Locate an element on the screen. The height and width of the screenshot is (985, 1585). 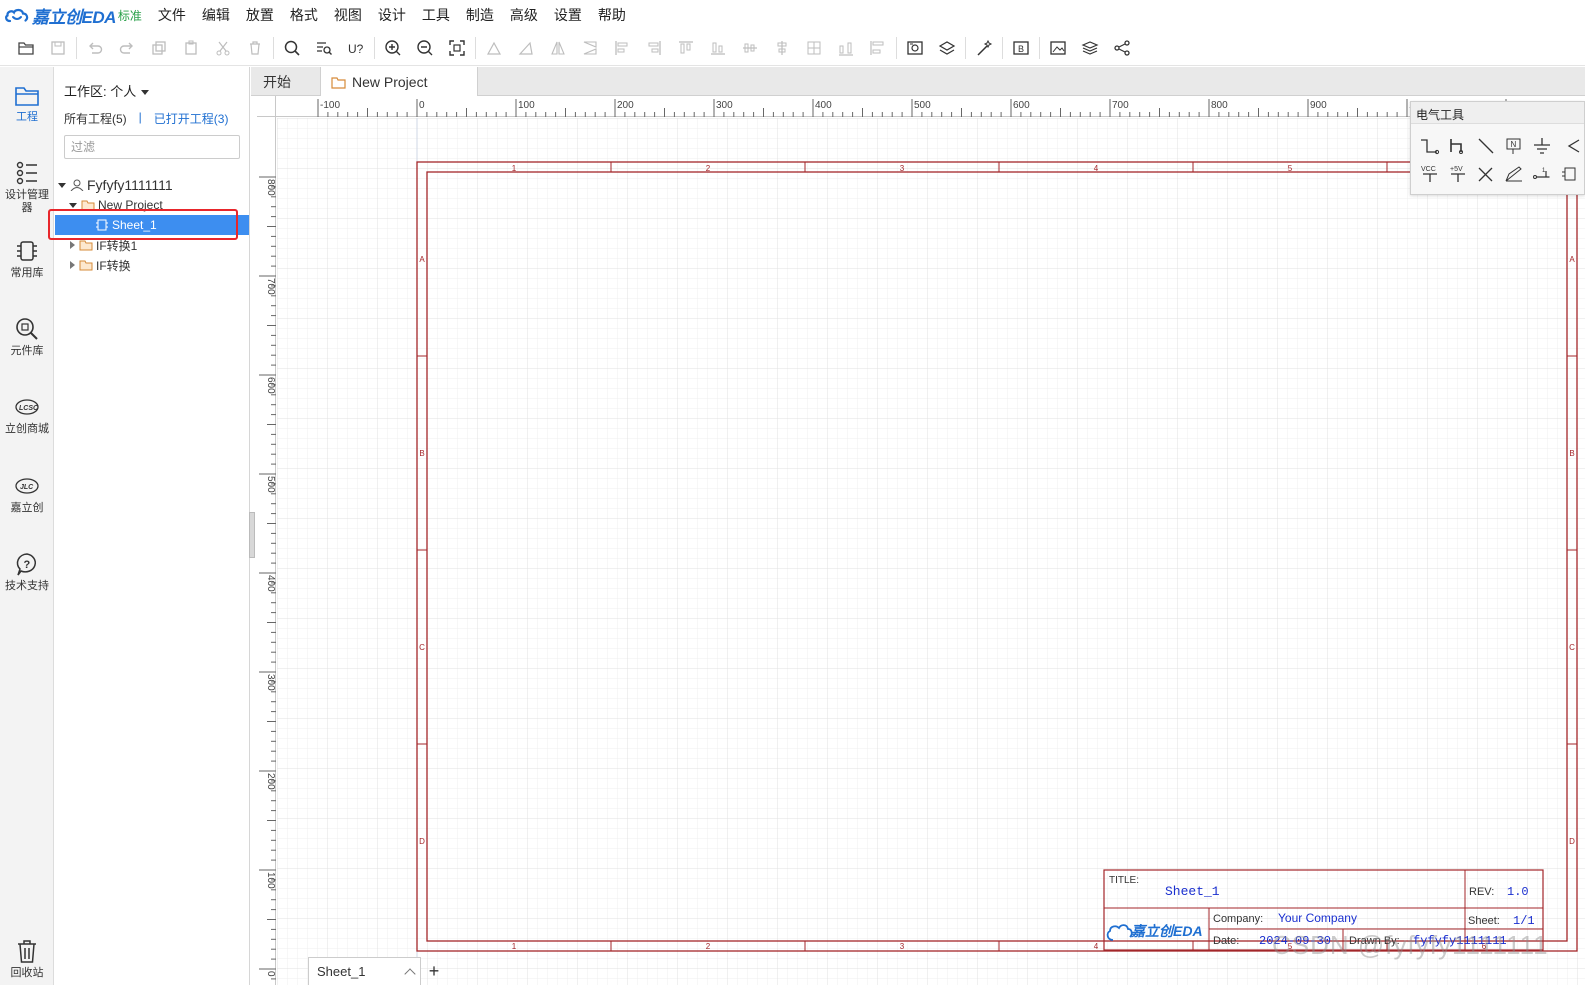
sheet-label: Sheet: is located at coordinates (1484, 921).